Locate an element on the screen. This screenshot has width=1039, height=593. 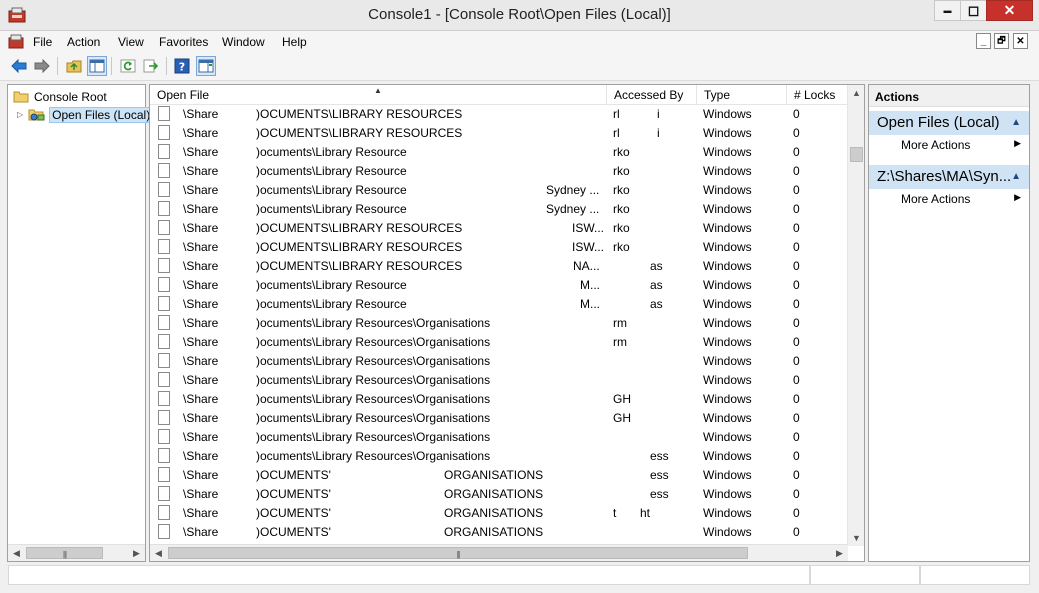
close-button: ✕ is located at coordinates (1009, 10).